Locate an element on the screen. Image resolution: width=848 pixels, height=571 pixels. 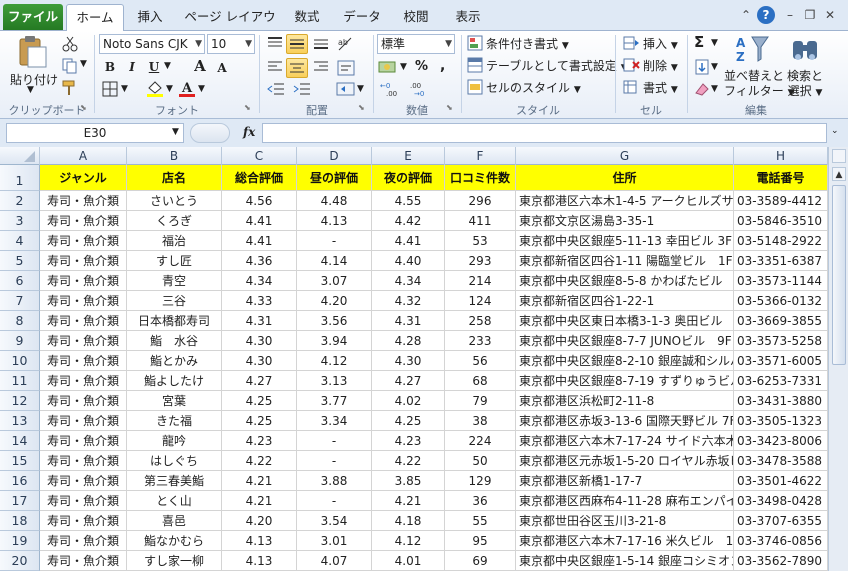
copy-dropdown-icon: ▼ is located at coordinates (83, 64).